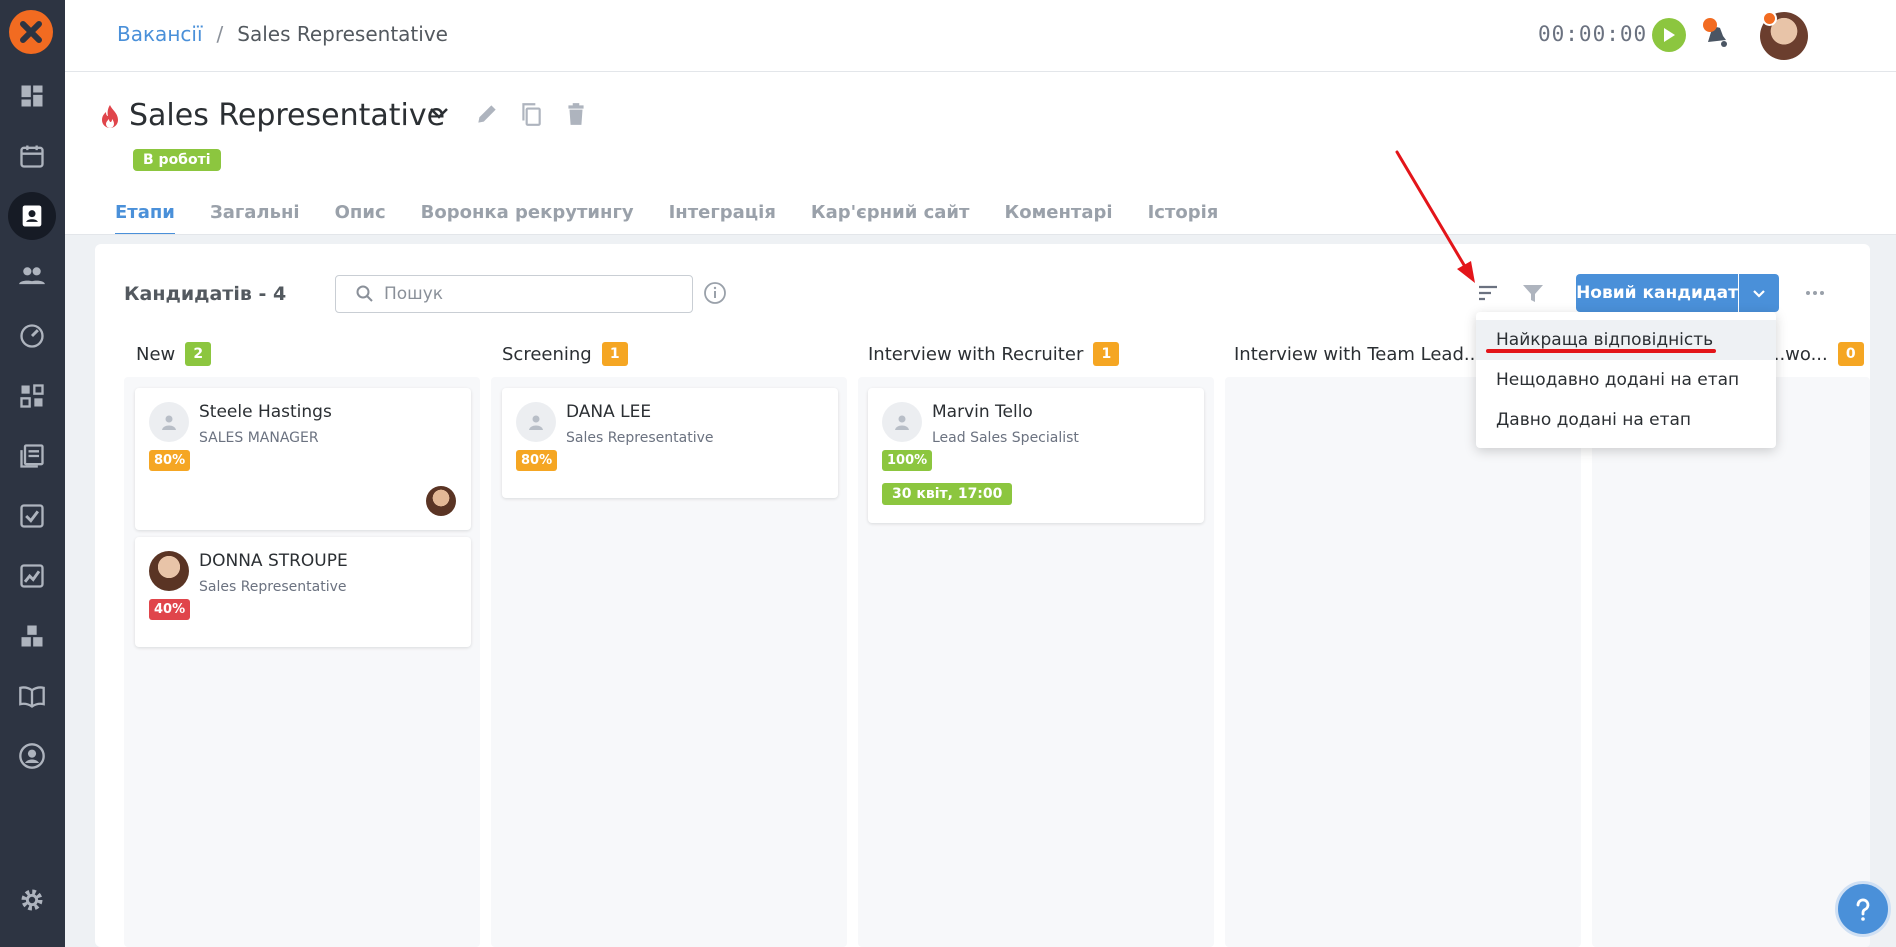  I want to click on column-header: Interview with Team Lead... 0, so click(1376, 354).